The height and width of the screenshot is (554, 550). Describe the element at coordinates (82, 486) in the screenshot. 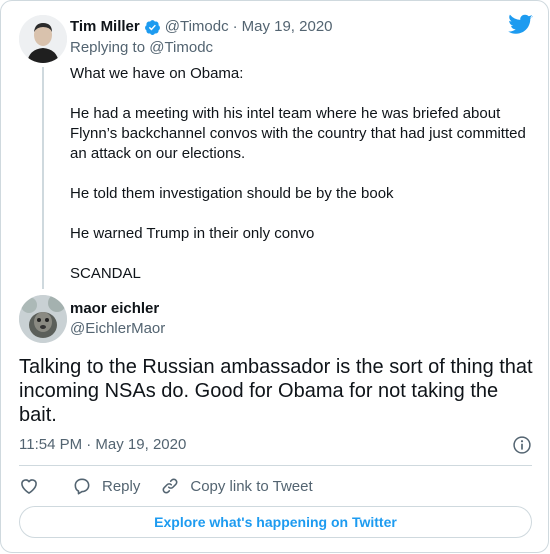

I see `reply-bubble-icon` at that location.